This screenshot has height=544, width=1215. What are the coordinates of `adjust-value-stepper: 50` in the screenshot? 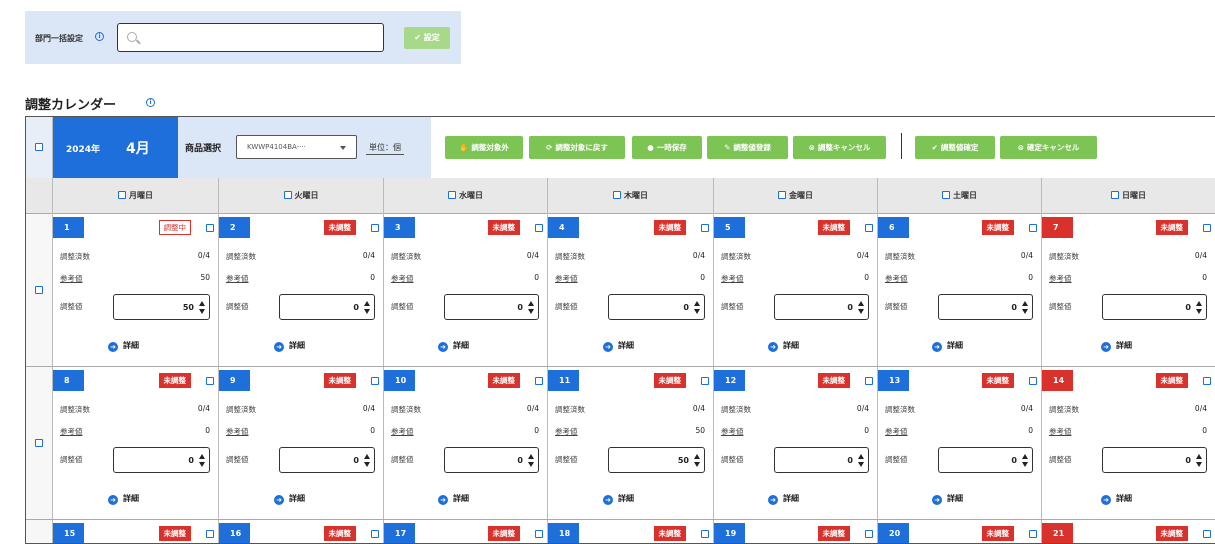 It's located at (656, 460).